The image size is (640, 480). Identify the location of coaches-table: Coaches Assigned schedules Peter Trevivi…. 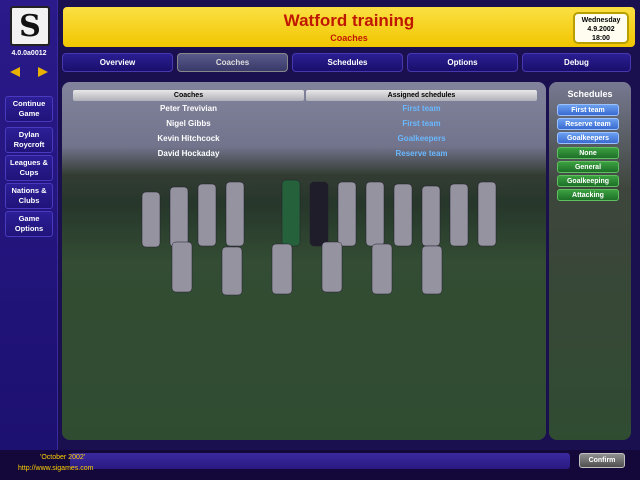
(305, 125).